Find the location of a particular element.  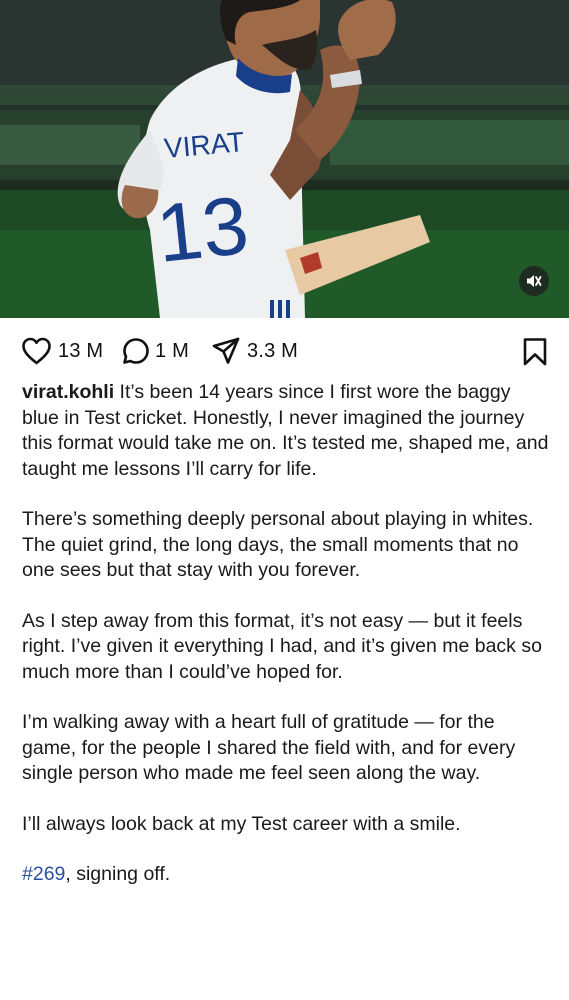

comment-button: 1 M is located at coordinates (155, 351).